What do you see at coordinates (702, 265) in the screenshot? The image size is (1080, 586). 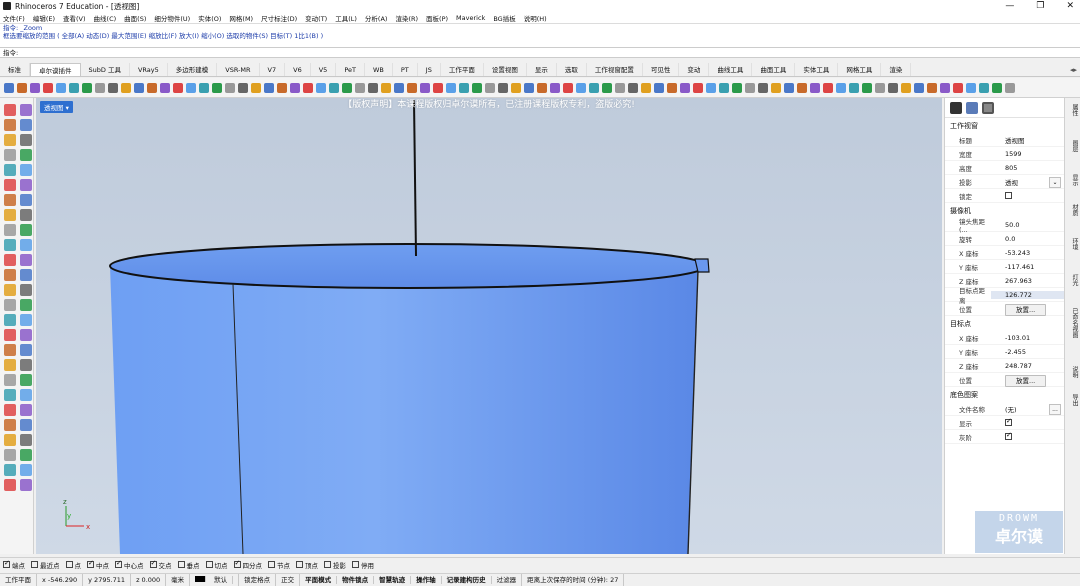 I see `cylinder-lip-notch` at bounding box center [702, 265].